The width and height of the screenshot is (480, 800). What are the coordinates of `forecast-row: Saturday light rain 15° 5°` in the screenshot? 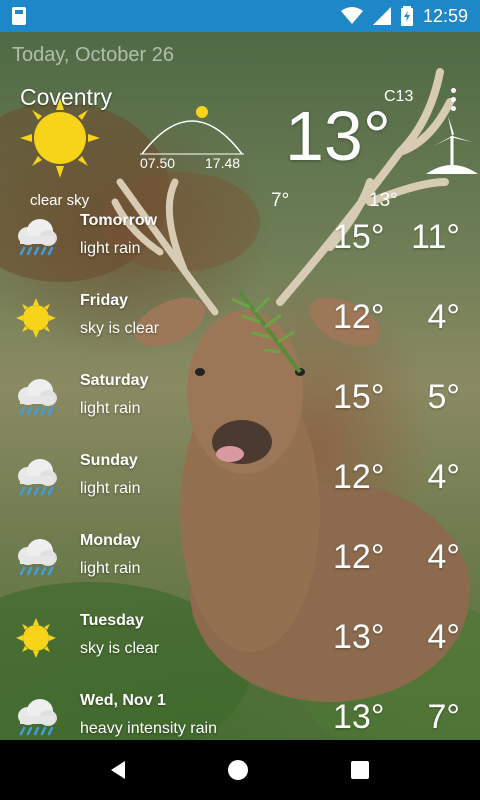 It's located at (240, 412).